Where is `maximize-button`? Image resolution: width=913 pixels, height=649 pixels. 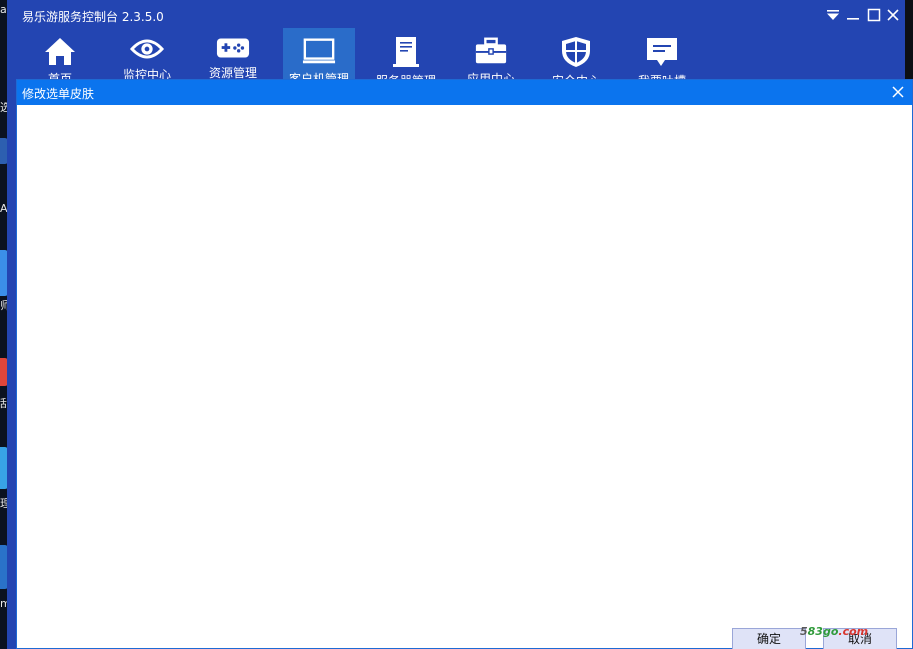
maximize-button is located at coordinates (874, 15).